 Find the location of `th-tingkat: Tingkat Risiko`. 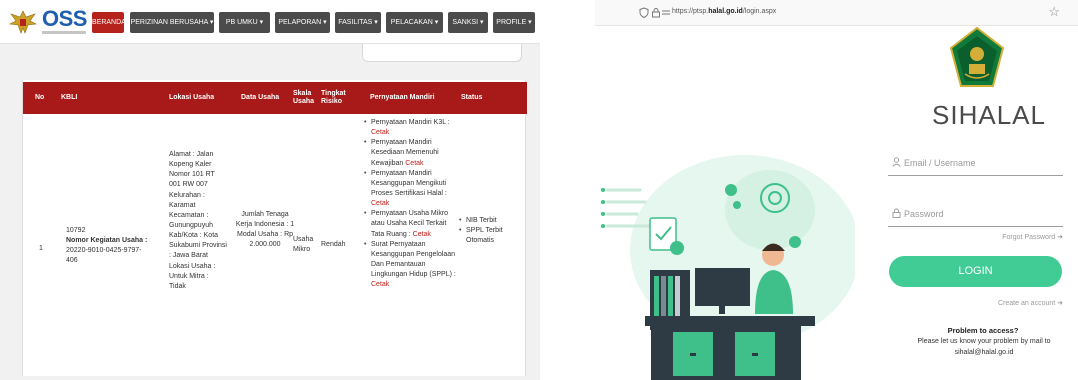

th-tingkat: Tingkat Risiko is located at coordinates (333, 97).